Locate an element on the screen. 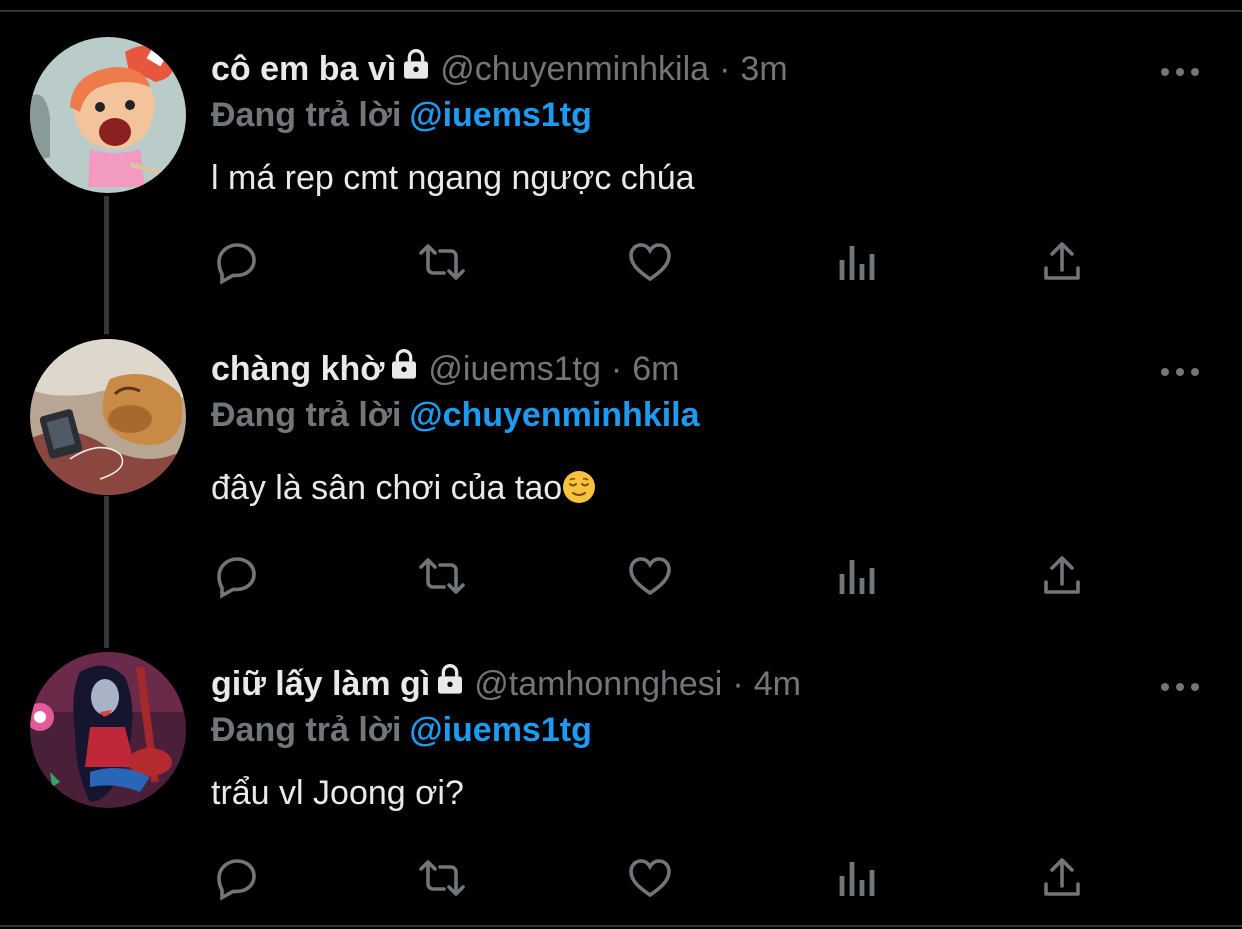 The width and height of the screenshot is (1242, 929). user-handle: @iuems1tg is located at coordinates (514, 369).